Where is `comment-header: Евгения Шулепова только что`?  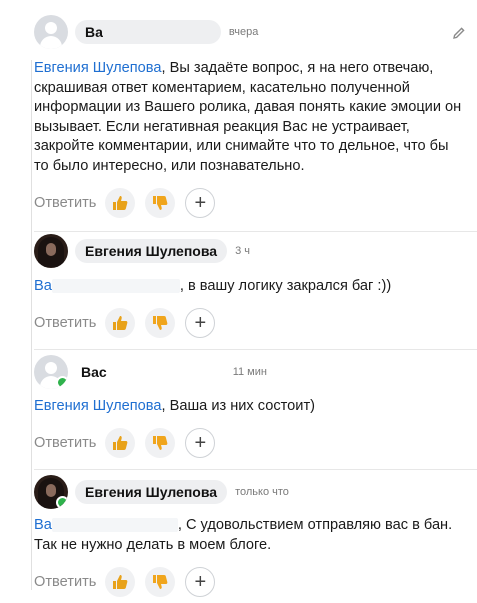 comment-header: Евгения Шулепова только что is located at coordinates (161, 492).